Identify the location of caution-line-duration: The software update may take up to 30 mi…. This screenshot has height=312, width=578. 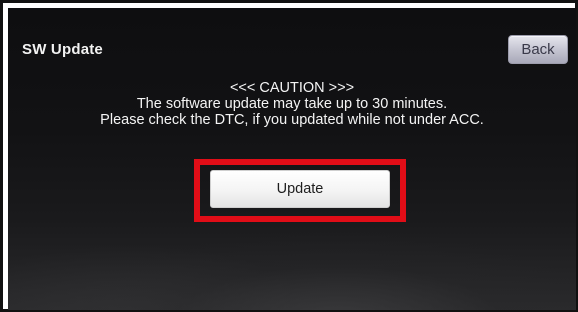
(292, 104).